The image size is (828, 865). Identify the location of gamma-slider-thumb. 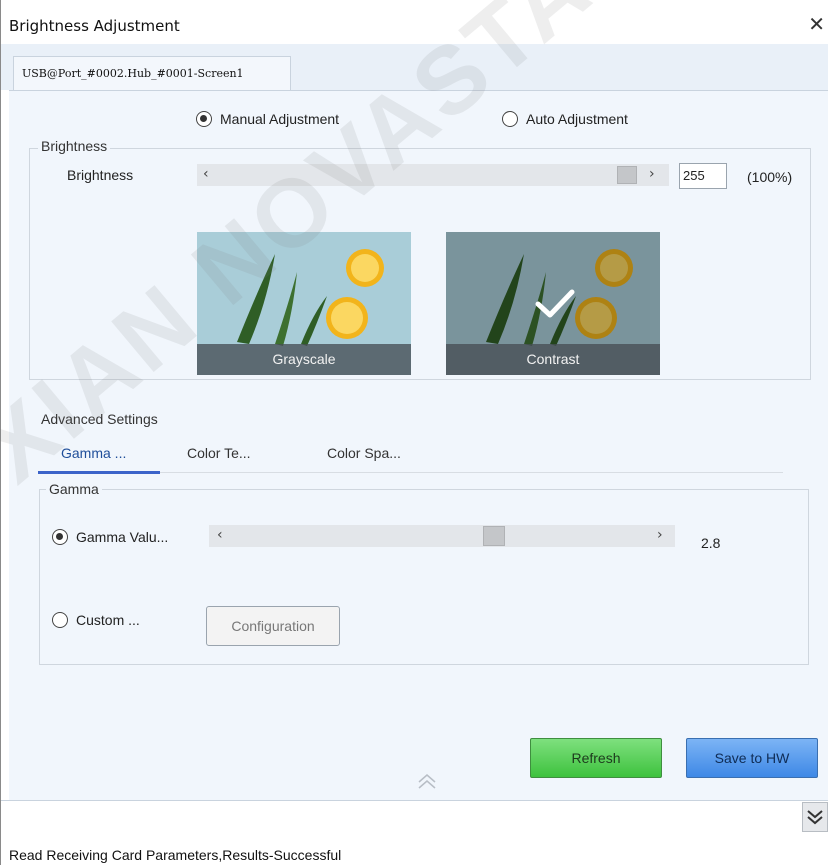
(493, 536).